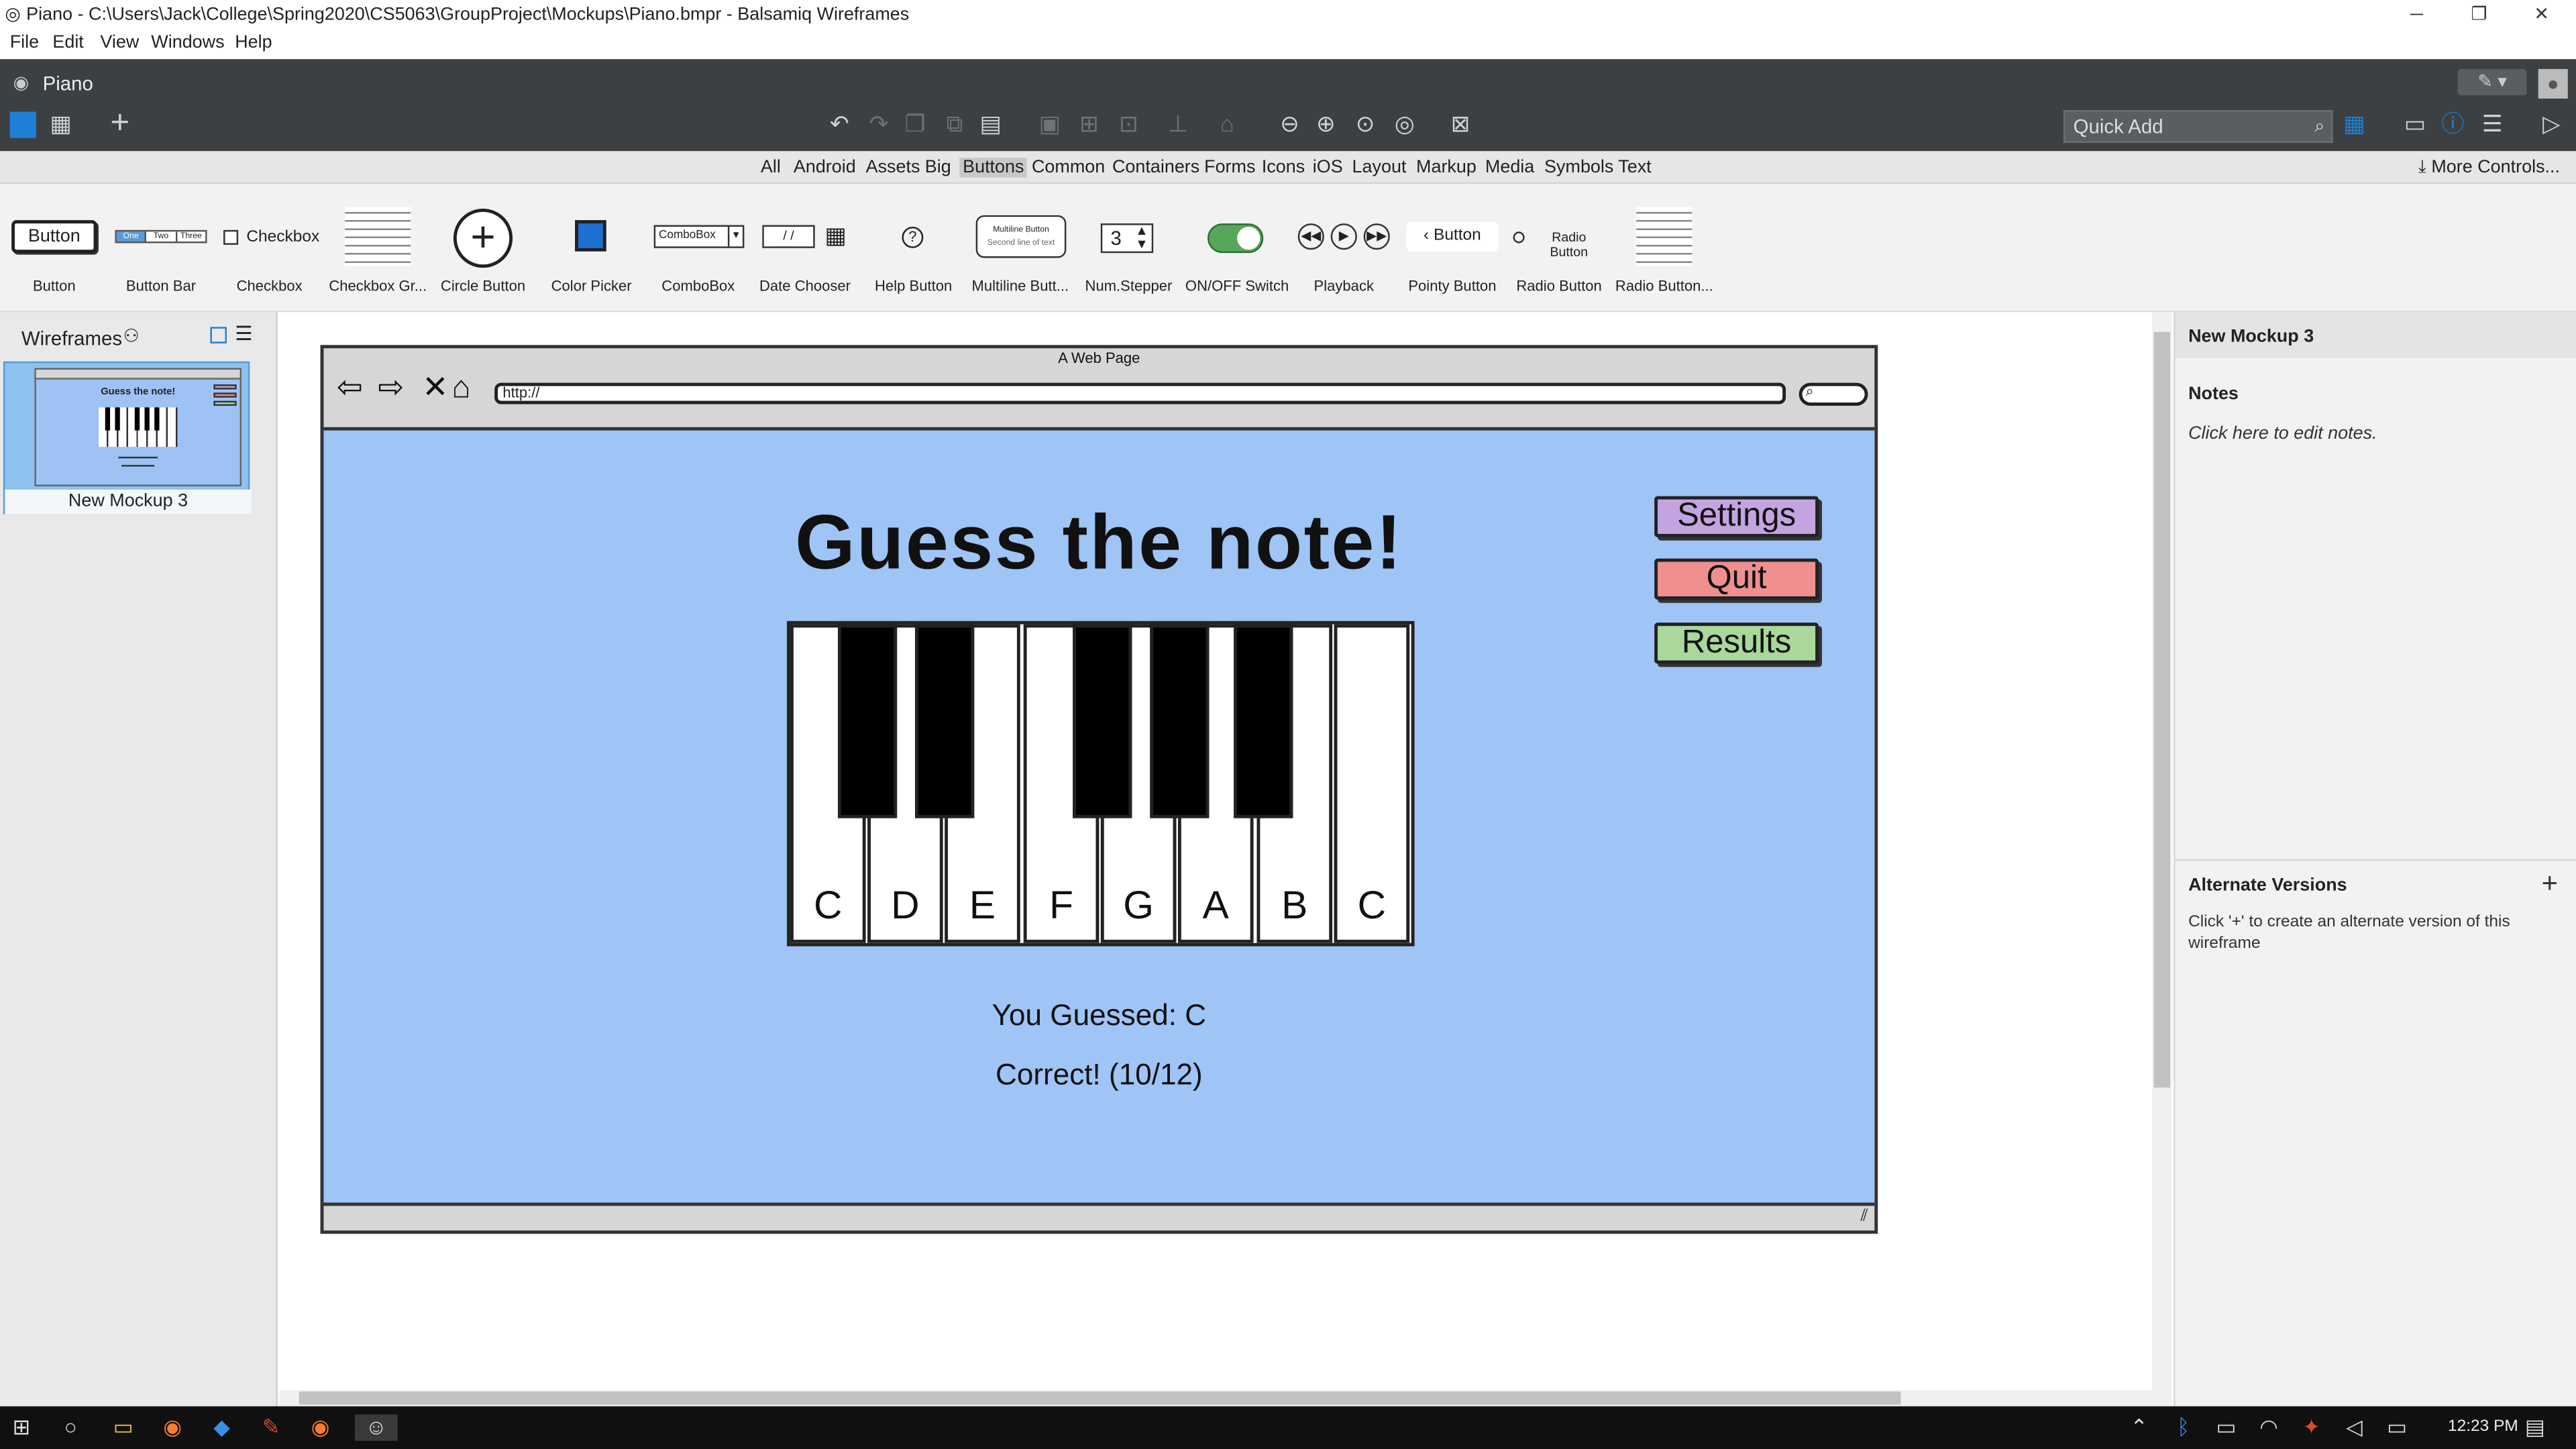  I want to click on quick-add-input: Quick Add ⌕, so click(2198, 127).